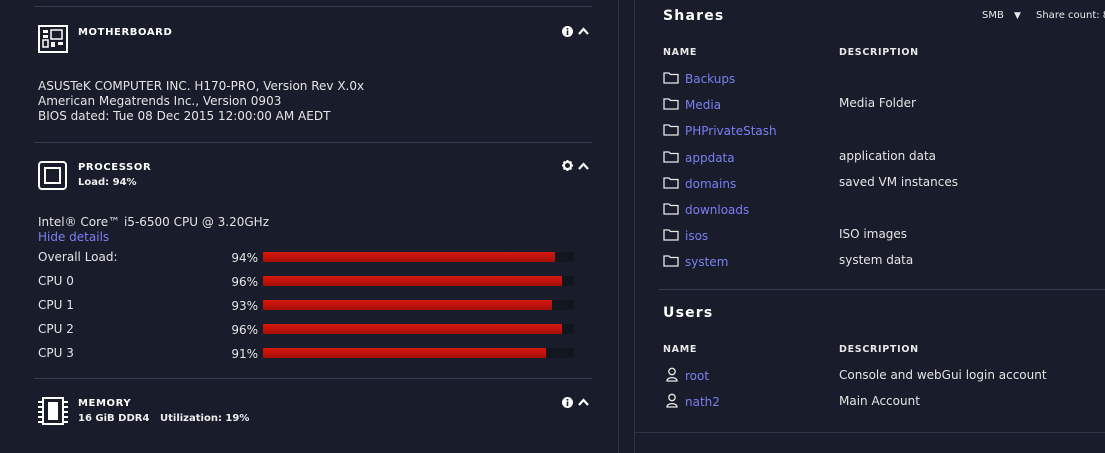  I want to click on protocol-select-value: SMB, so click(993, 15).